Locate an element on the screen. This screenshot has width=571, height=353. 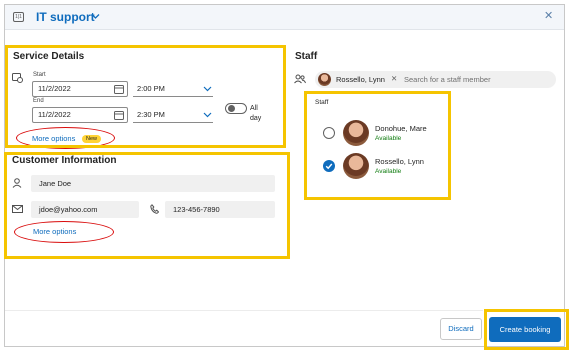
highlight-service-details is located at coordinates (145, 96).